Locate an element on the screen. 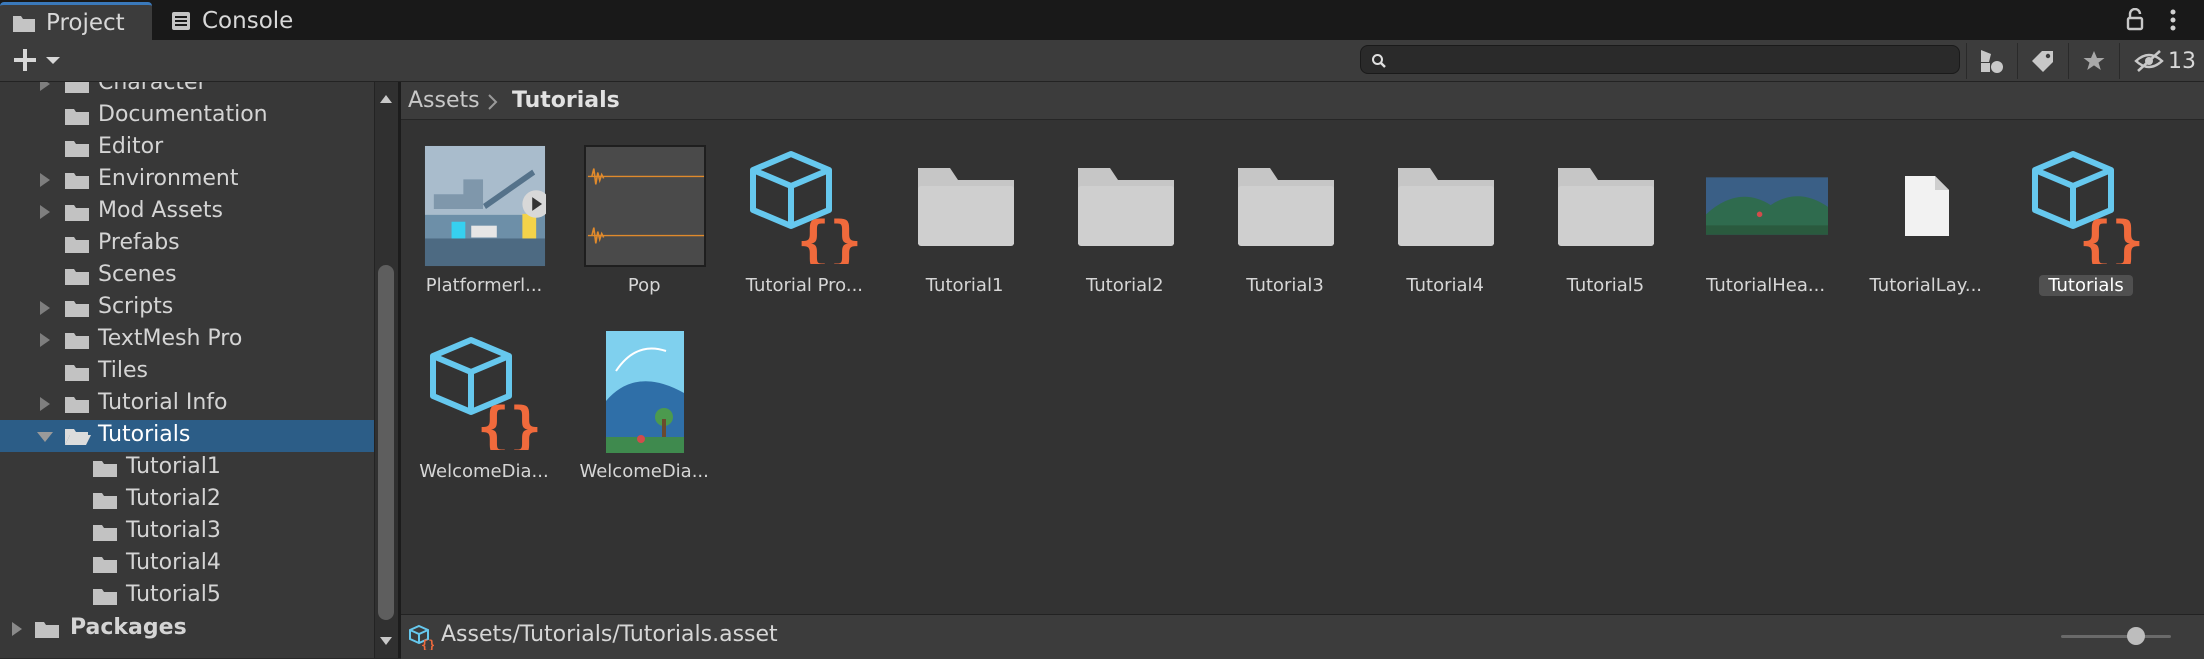 The image size is (2204, 659). tab-project: Project is located at coordinates (76, 21).